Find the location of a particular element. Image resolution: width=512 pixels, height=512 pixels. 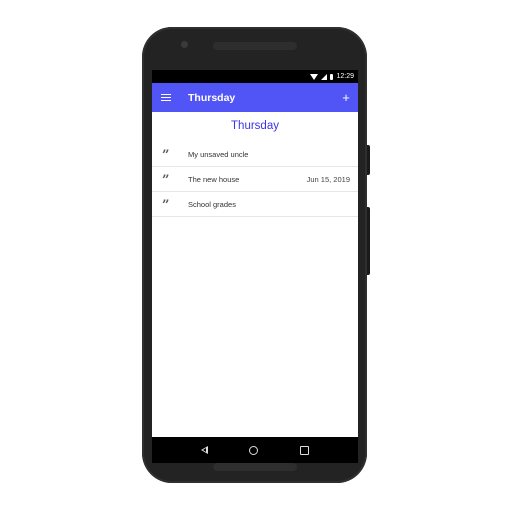

app-bar: Thursday + is located at coordinates (255, 97).